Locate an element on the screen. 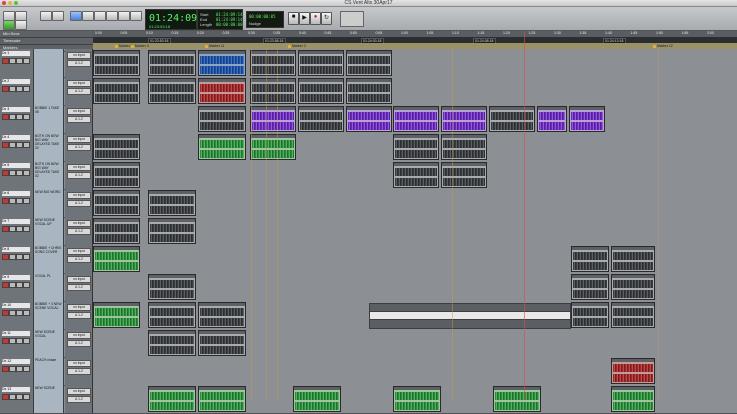  play-button: ▶ is located at coordinates (304, 18).